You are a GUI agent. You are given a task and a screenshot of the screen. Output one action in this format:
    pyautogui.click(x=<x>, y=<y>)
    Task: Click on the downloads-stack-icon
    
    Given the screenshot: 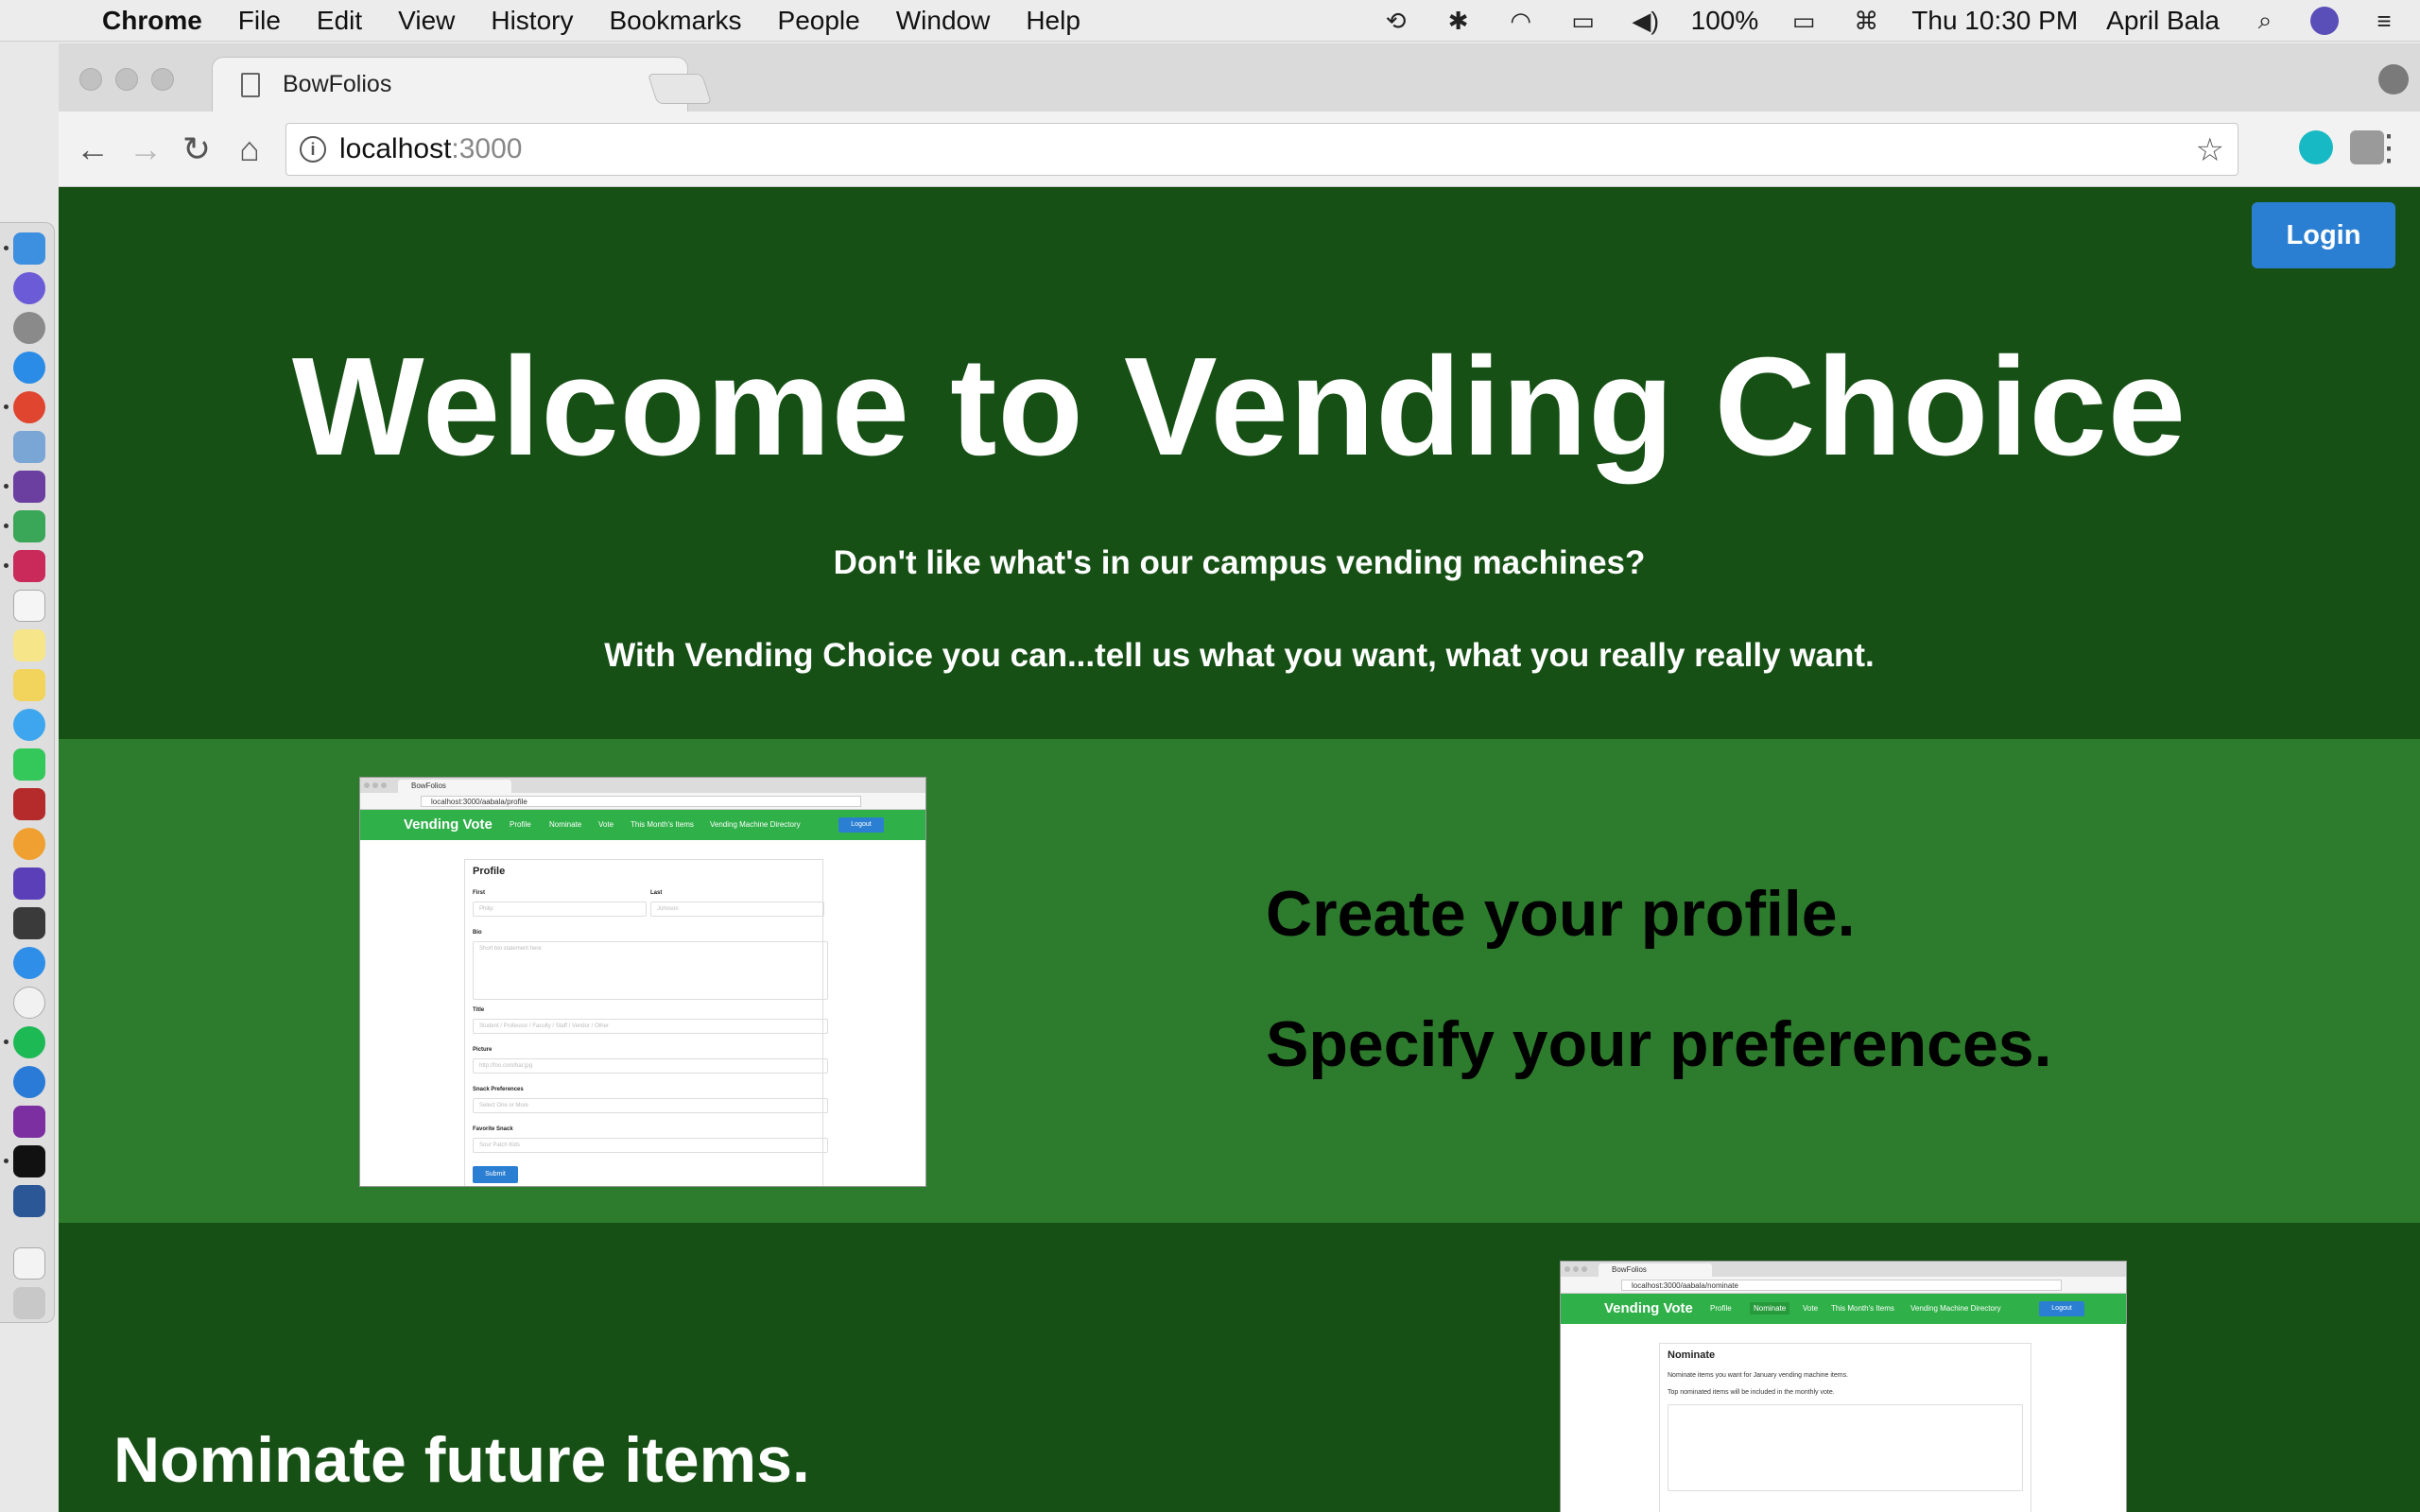 What is the action you would take?
    pyautogui.click(x=29, y=1263)
    